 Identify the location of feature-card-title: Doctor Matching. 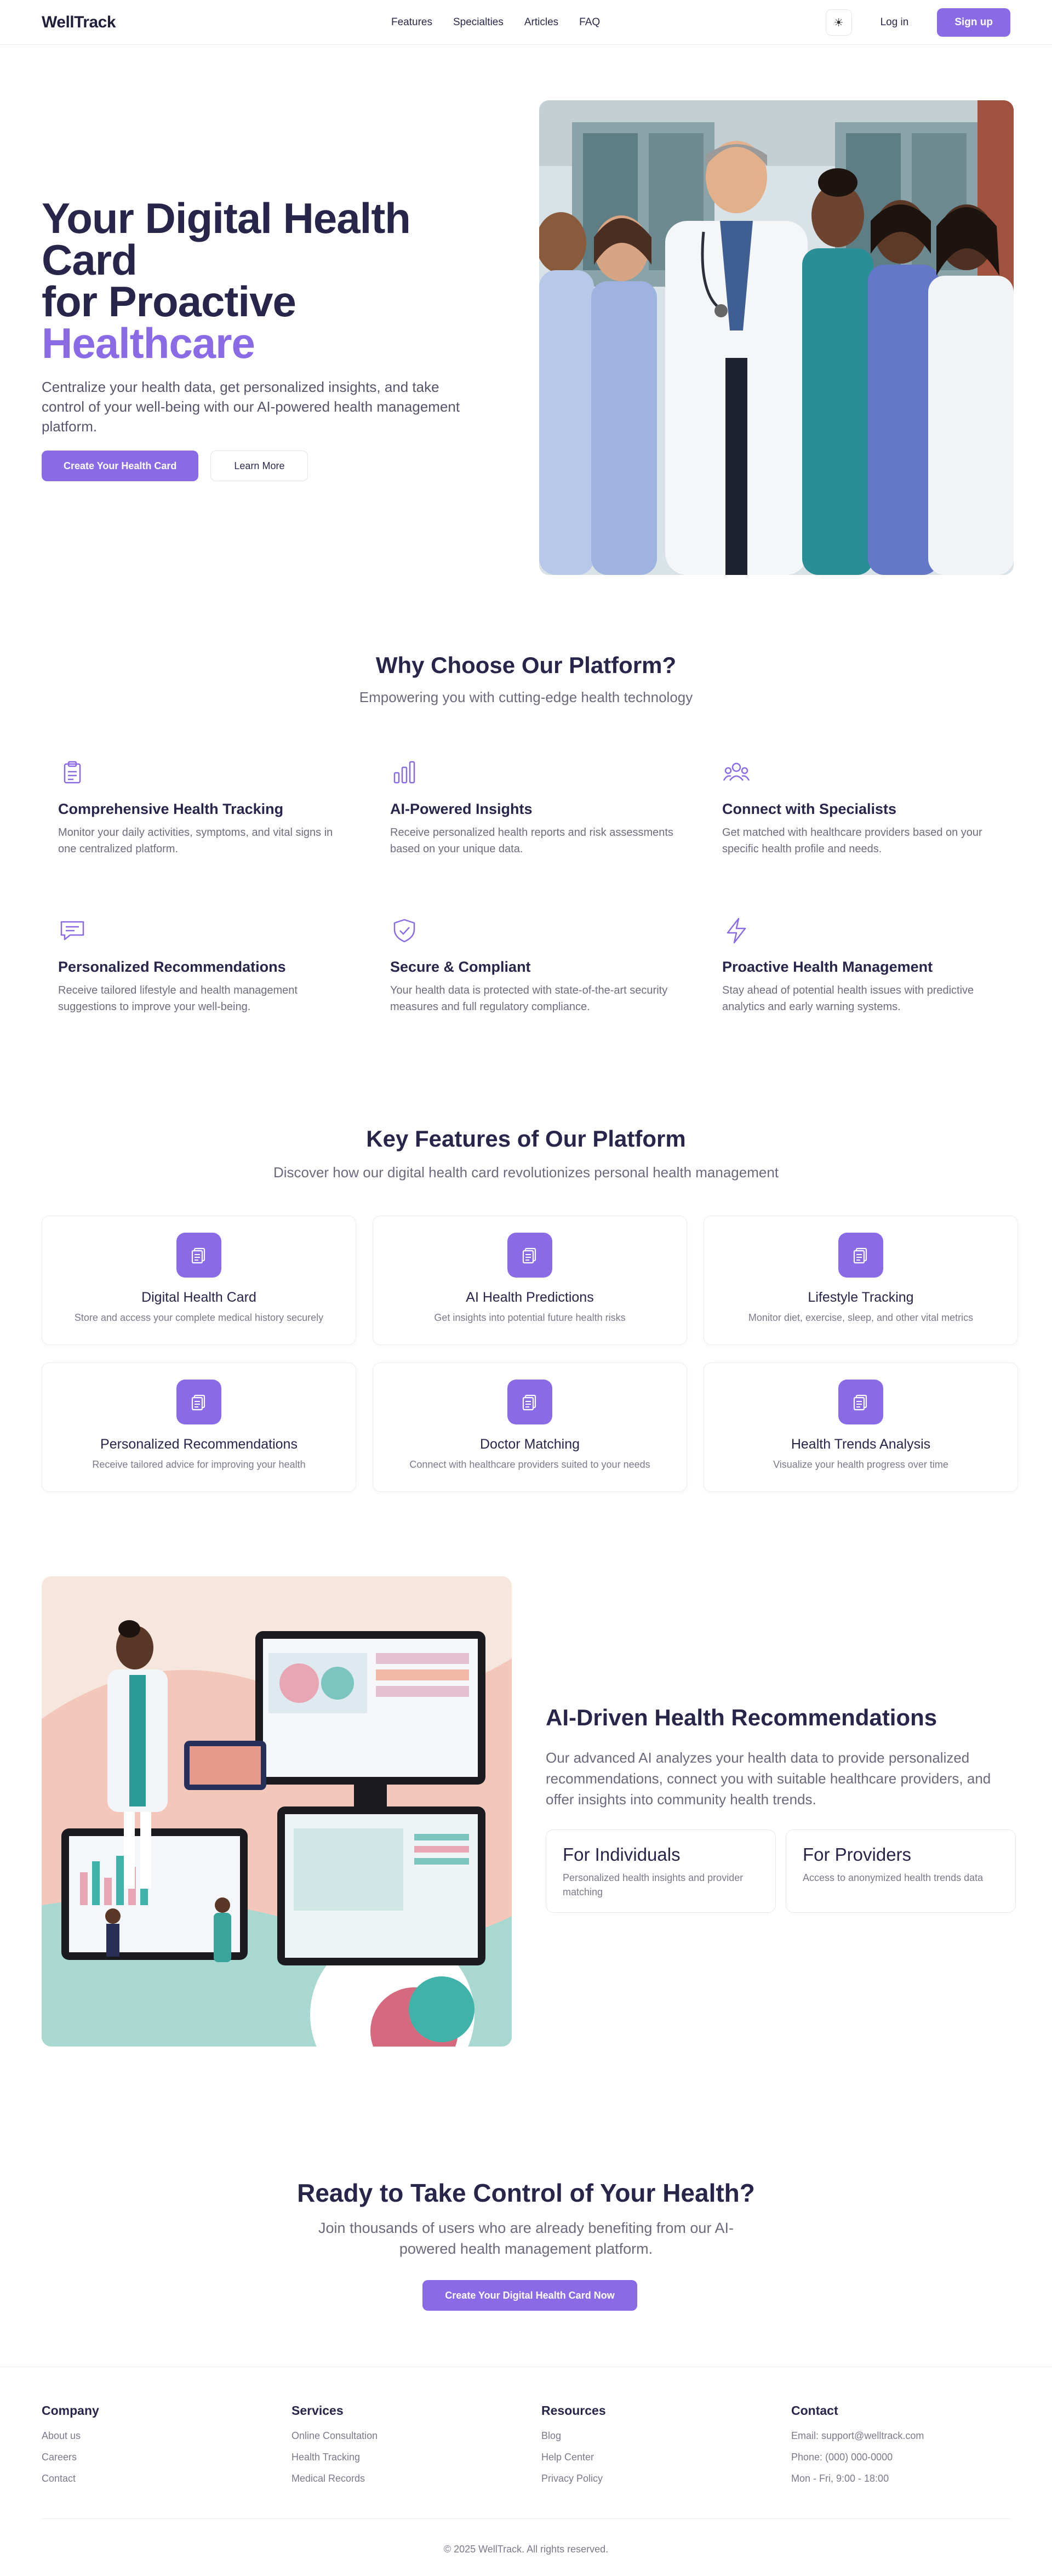
(530, 1444).